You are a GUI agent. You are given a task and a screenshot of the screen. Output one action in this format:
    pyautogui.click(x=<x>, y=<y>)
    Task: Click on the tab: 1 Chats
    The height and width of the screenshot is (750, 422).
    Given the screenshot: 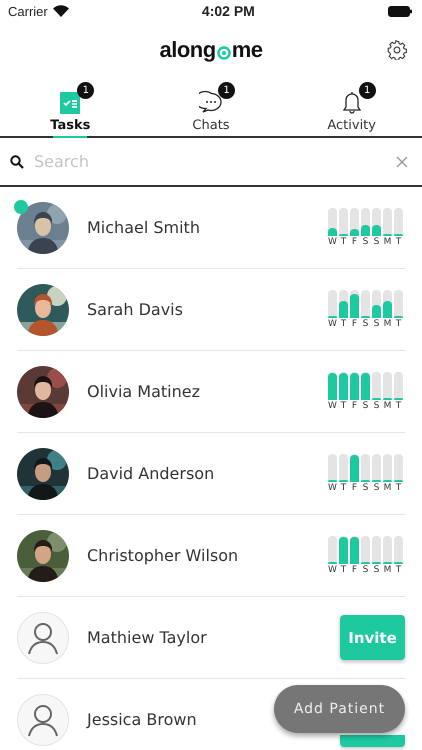 What is the action you would take?
    pyautogui.click(x=211, y=107)
    